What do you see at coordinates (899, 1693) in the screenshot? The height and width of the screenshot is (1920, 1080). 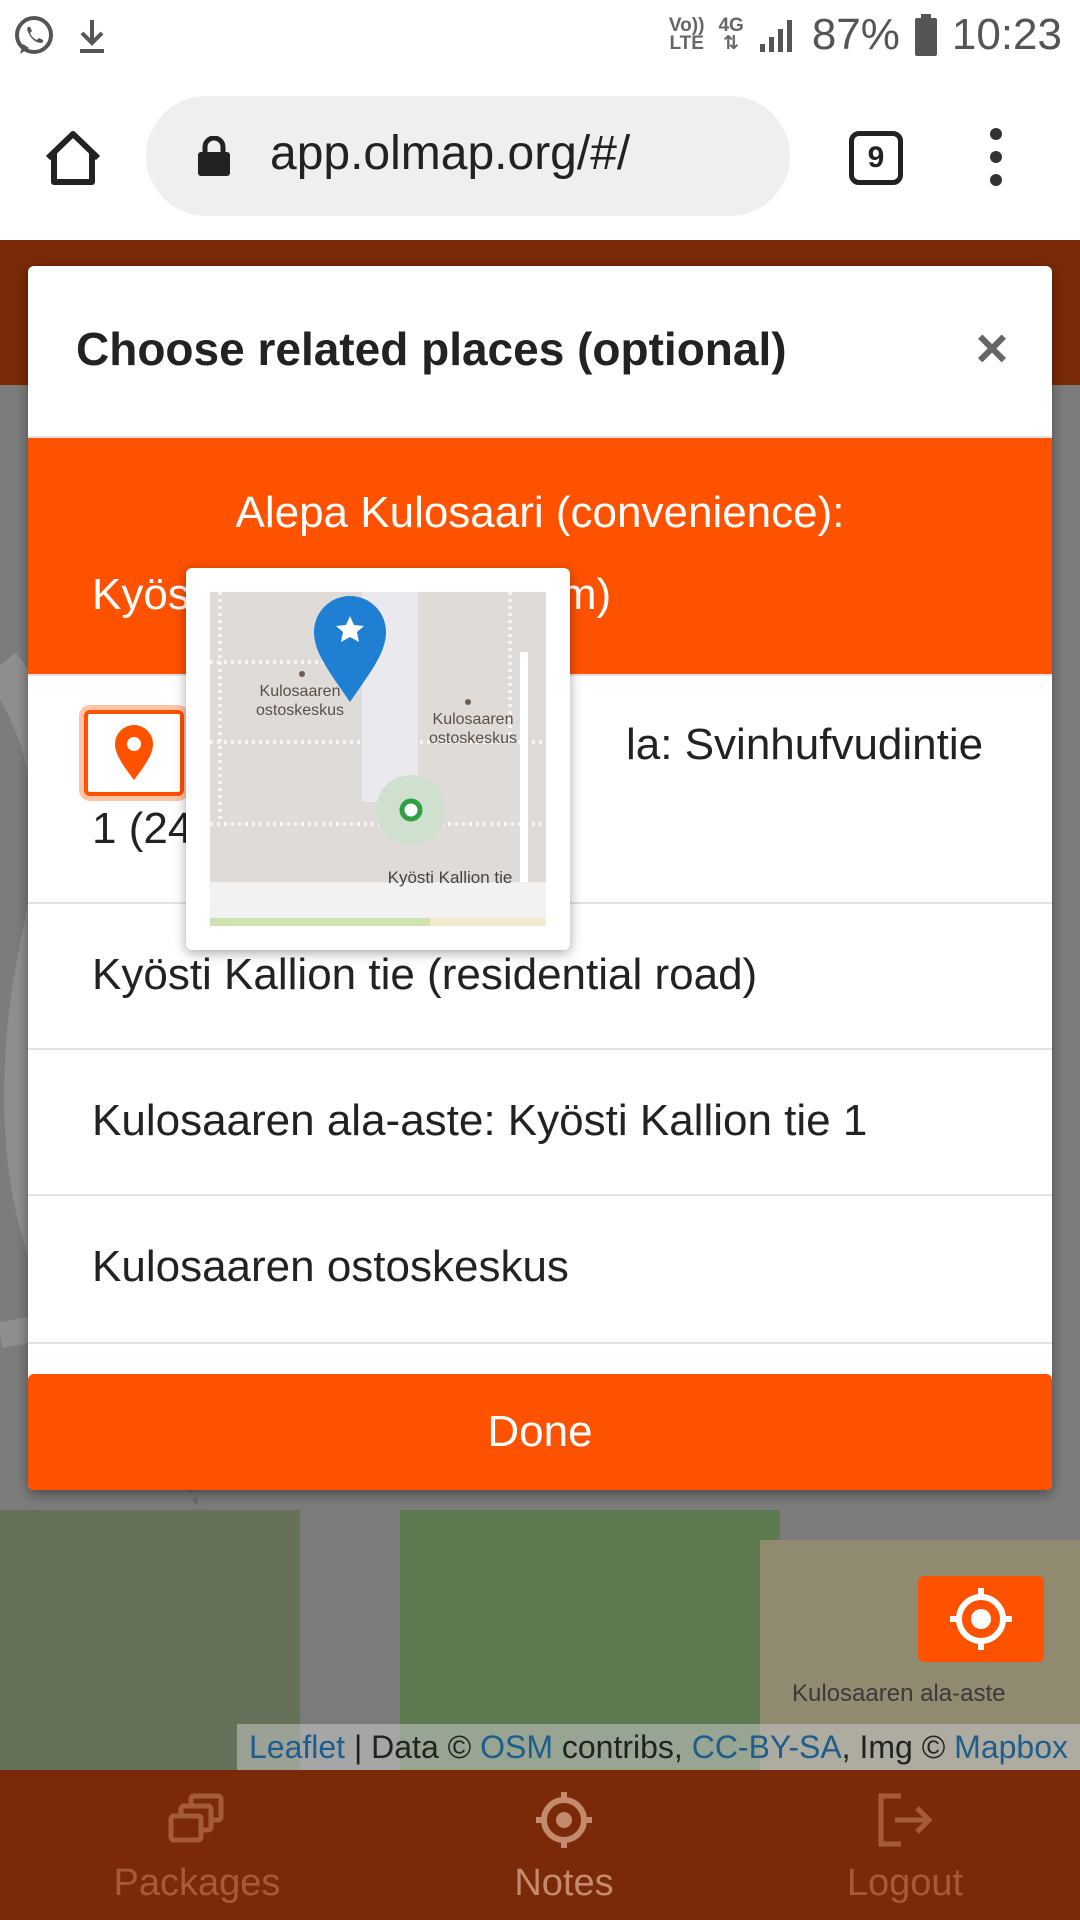 I see `map-place-label: Kulosaaren ala-aste` at bounding box center [899, 1693].